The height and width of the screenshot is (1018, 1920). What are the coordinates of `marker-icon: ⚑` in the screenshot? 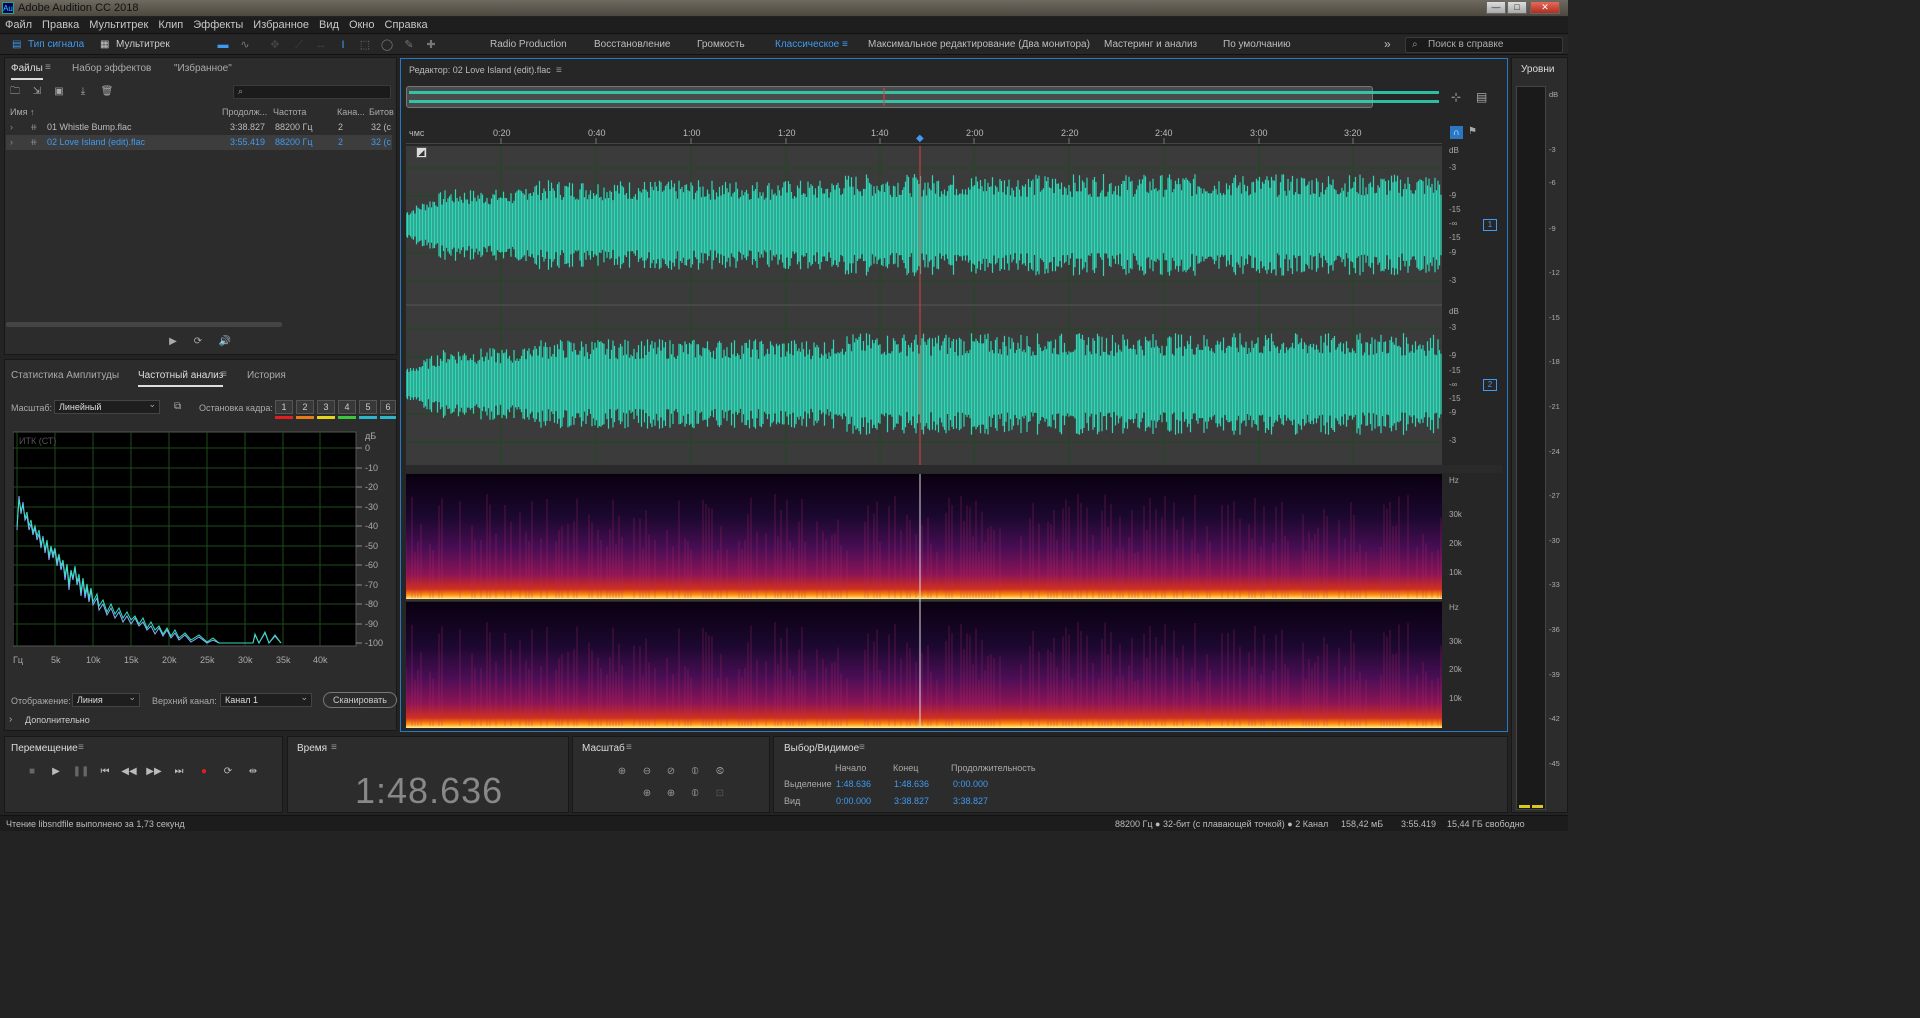 It's located at (1472, 131).